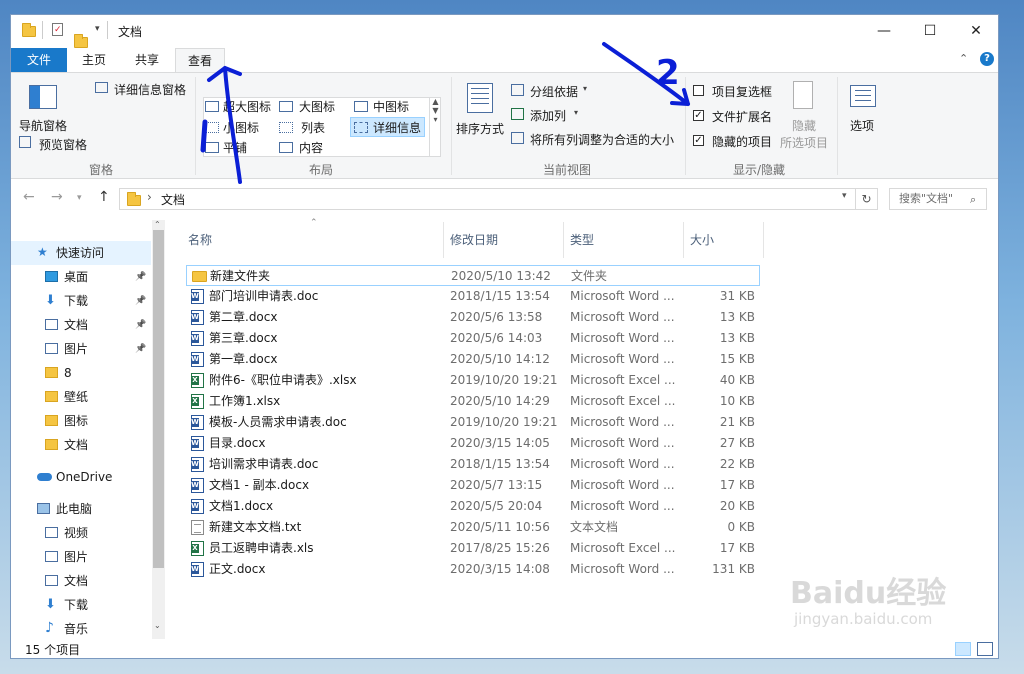 The image size is (1024, 674). What do you see at coordinates (43, 97) in the screenshot?
I see `navigation-pane-icon` at bounding box center [43, 97].